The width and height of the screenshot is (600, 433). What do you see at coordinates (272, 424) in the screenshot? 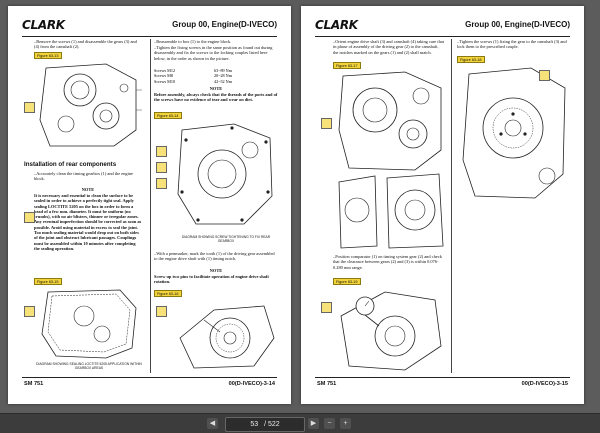
I see `total-pages-label: / 522` at bounding box center [272, 424].